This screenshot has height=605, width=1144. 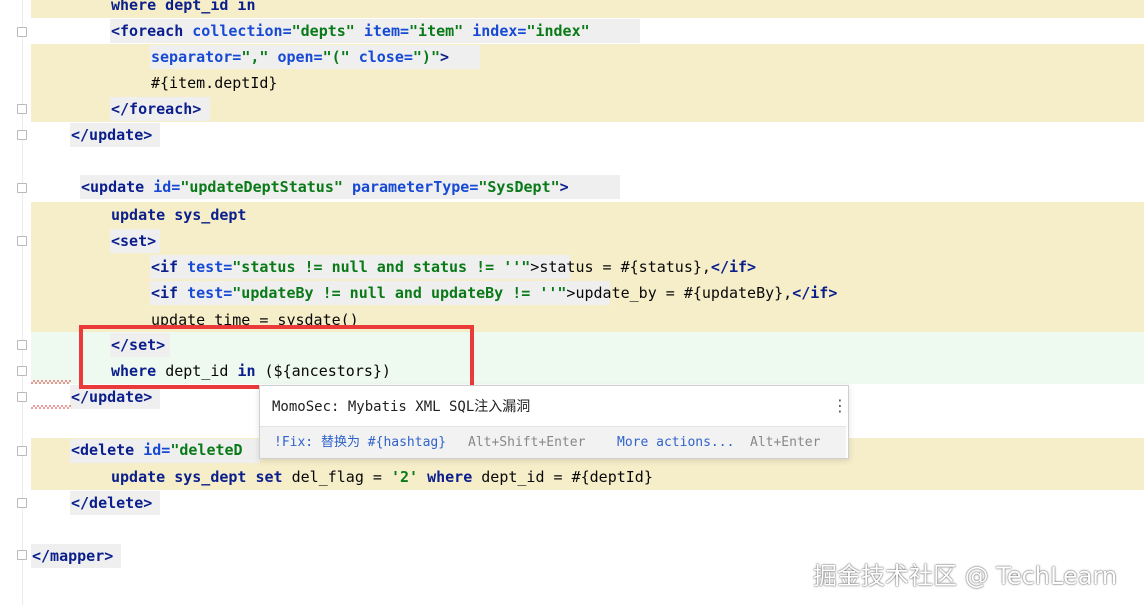 I want to click on sql-text: where dept_id in, so click(x=183, y=7).